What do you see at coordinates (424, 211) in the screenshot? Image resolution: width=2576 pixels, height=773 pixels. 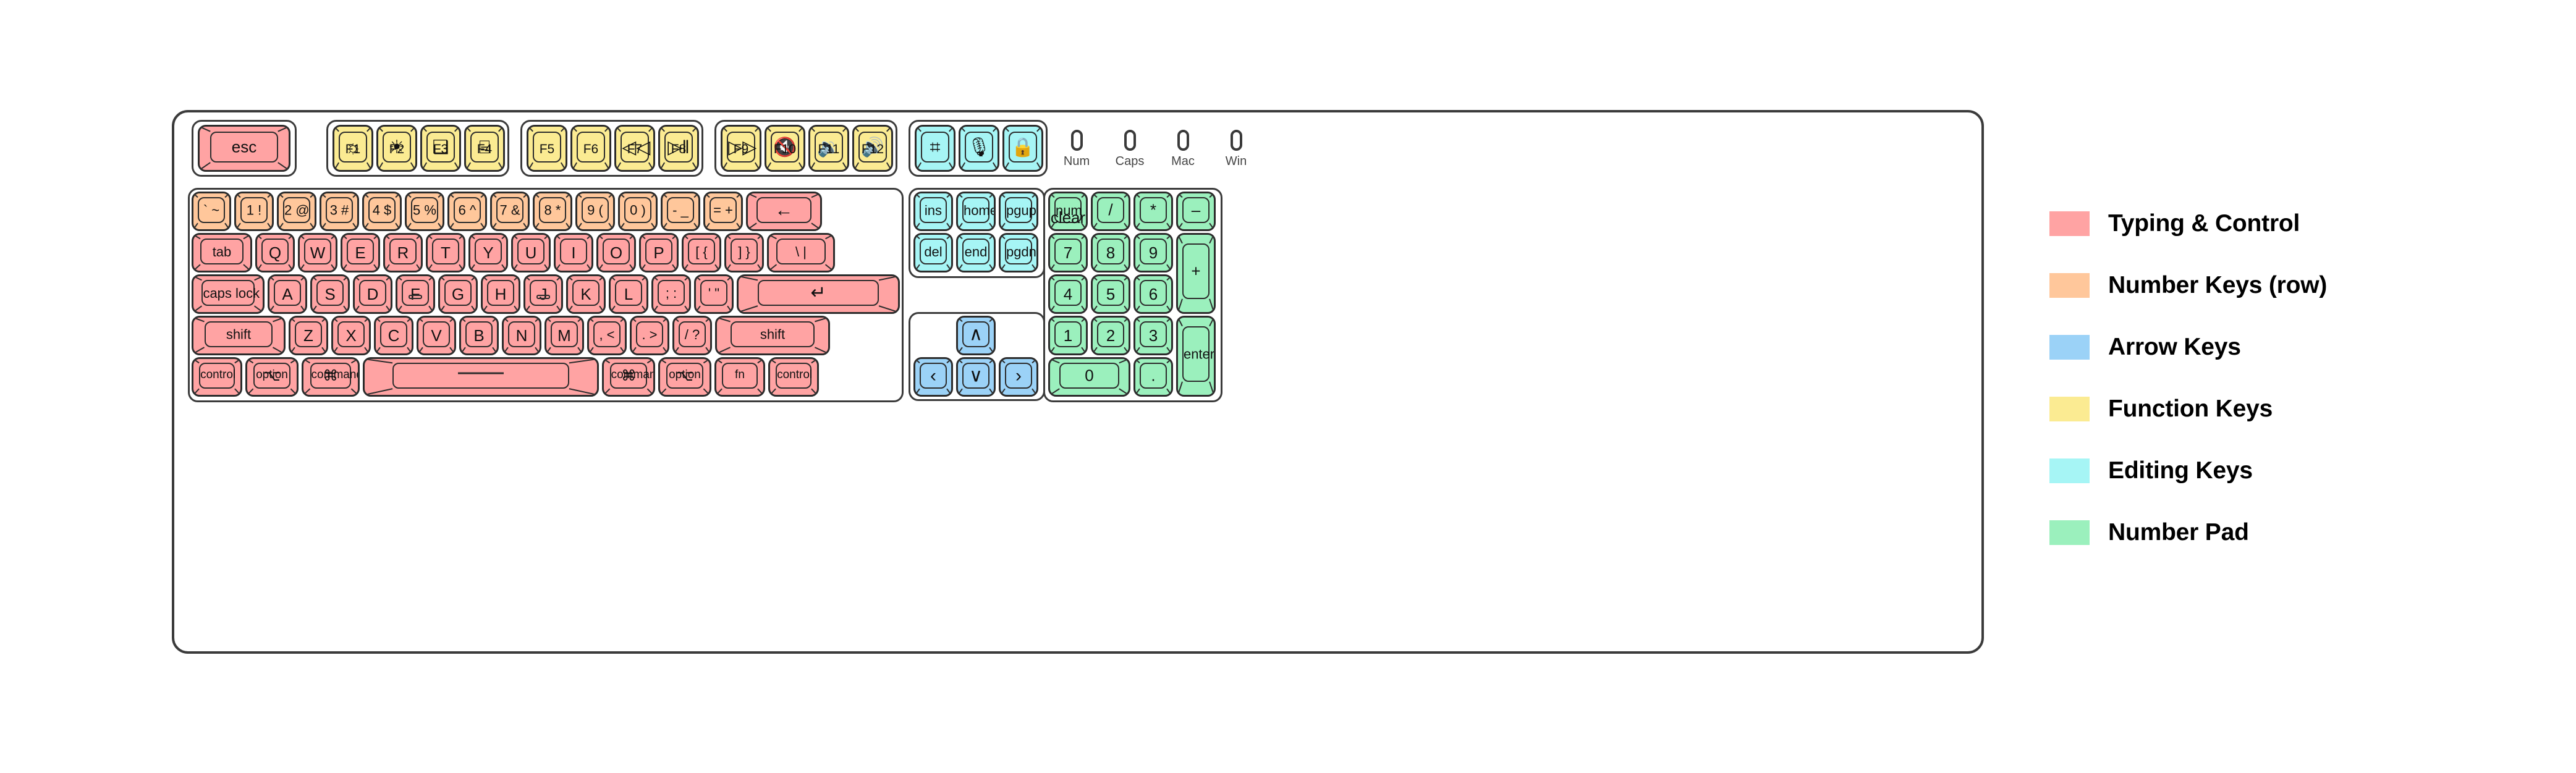 I see `key-num-5: 5 %` at bounding box center [424, 211].